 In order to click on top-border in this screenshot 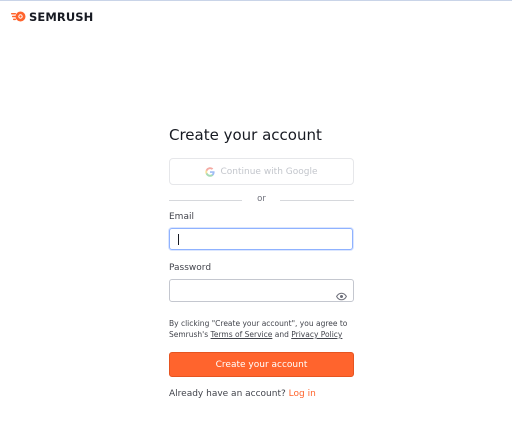, I will do `click(256, 0)`.